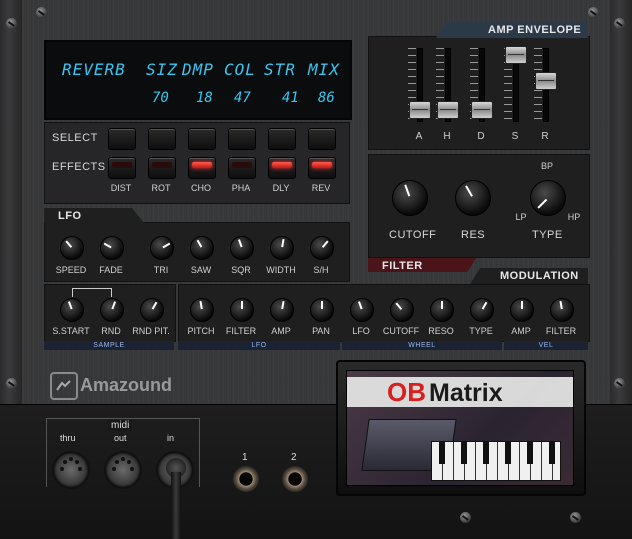 This screenshot has width=632, height=539. What do you see at coordinates (280, 69) in the screenshot?
I see `lcd-label: STR` at bounding box center [280, 69].